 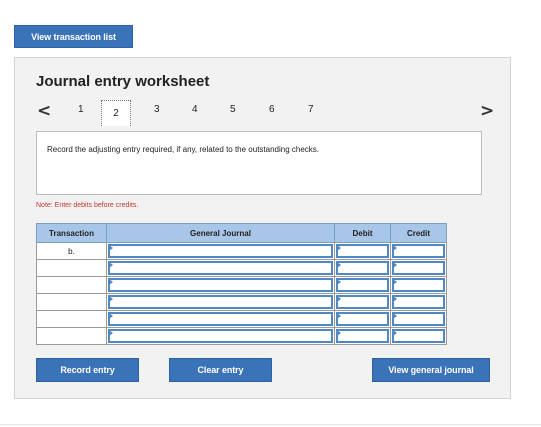 What do you see at coordinates (116, 113) in the screenshot?
I see `page-2: 2` at bounding box center [116, 113].